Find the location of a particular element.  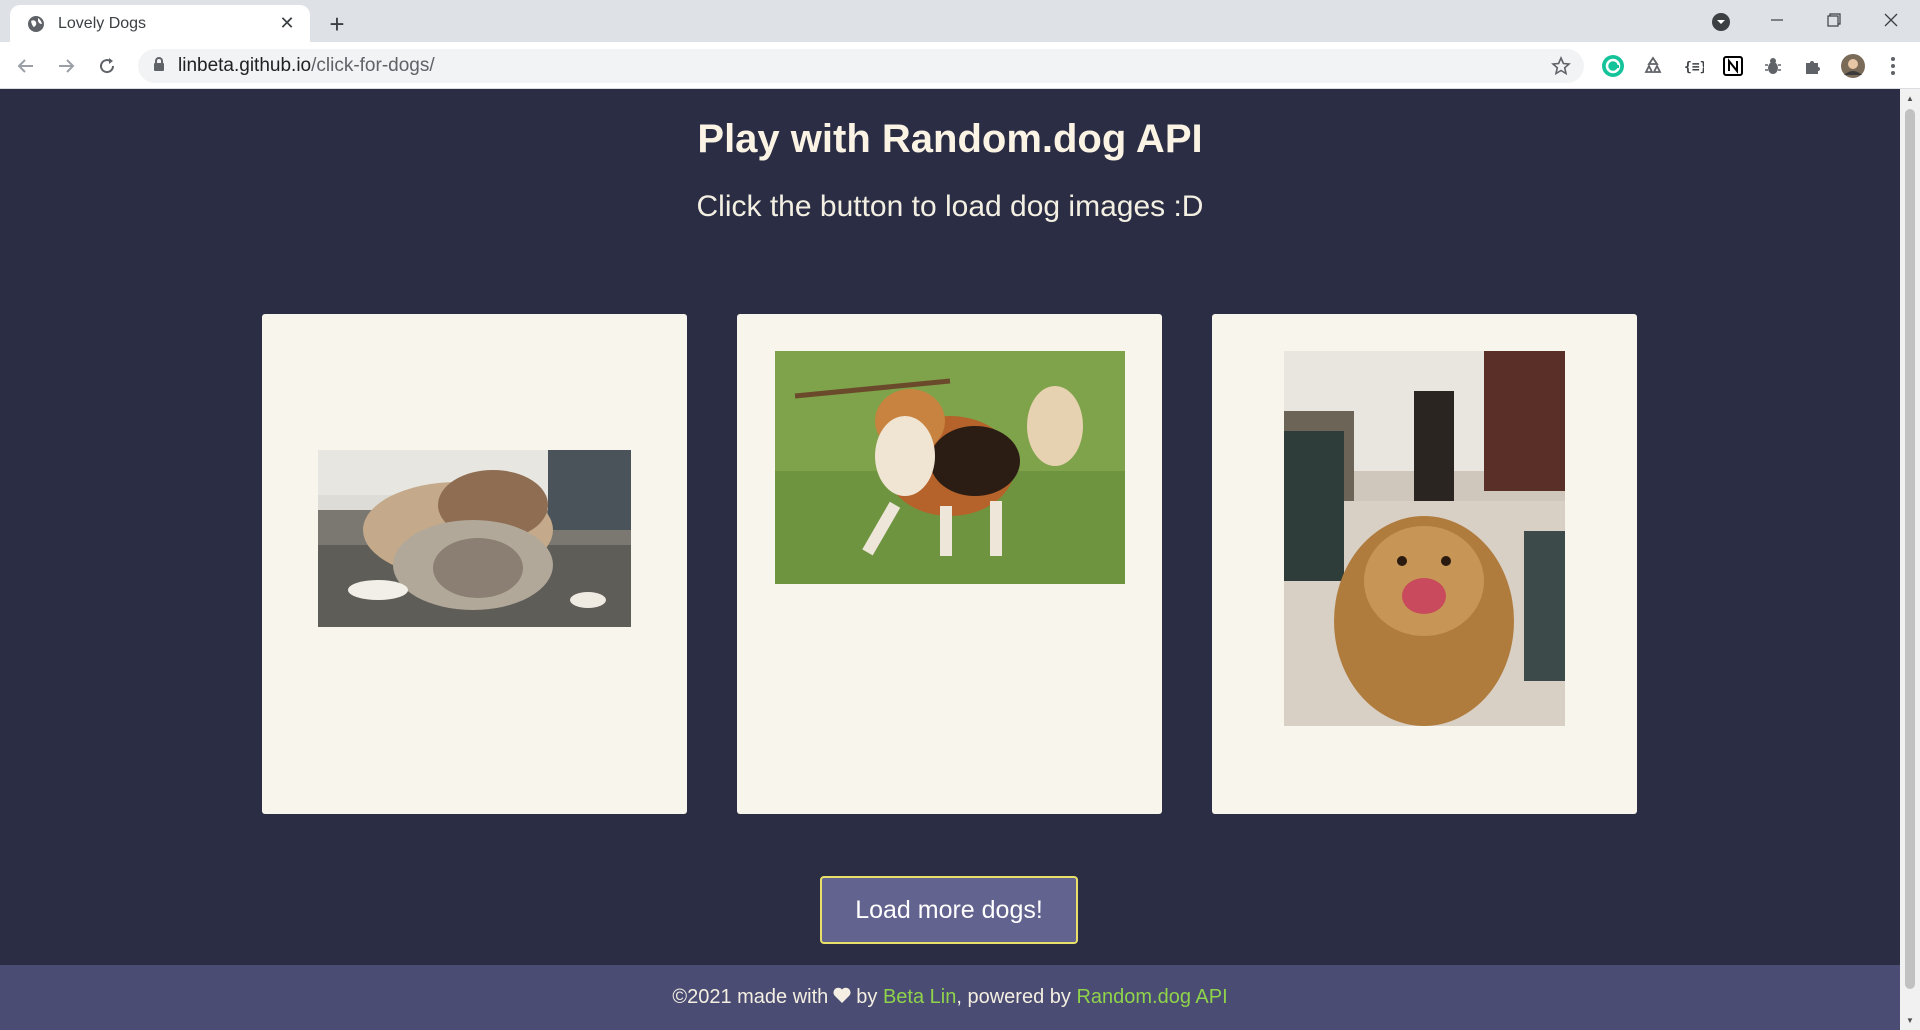

restore-icon is located at coordinates (1834, 20).